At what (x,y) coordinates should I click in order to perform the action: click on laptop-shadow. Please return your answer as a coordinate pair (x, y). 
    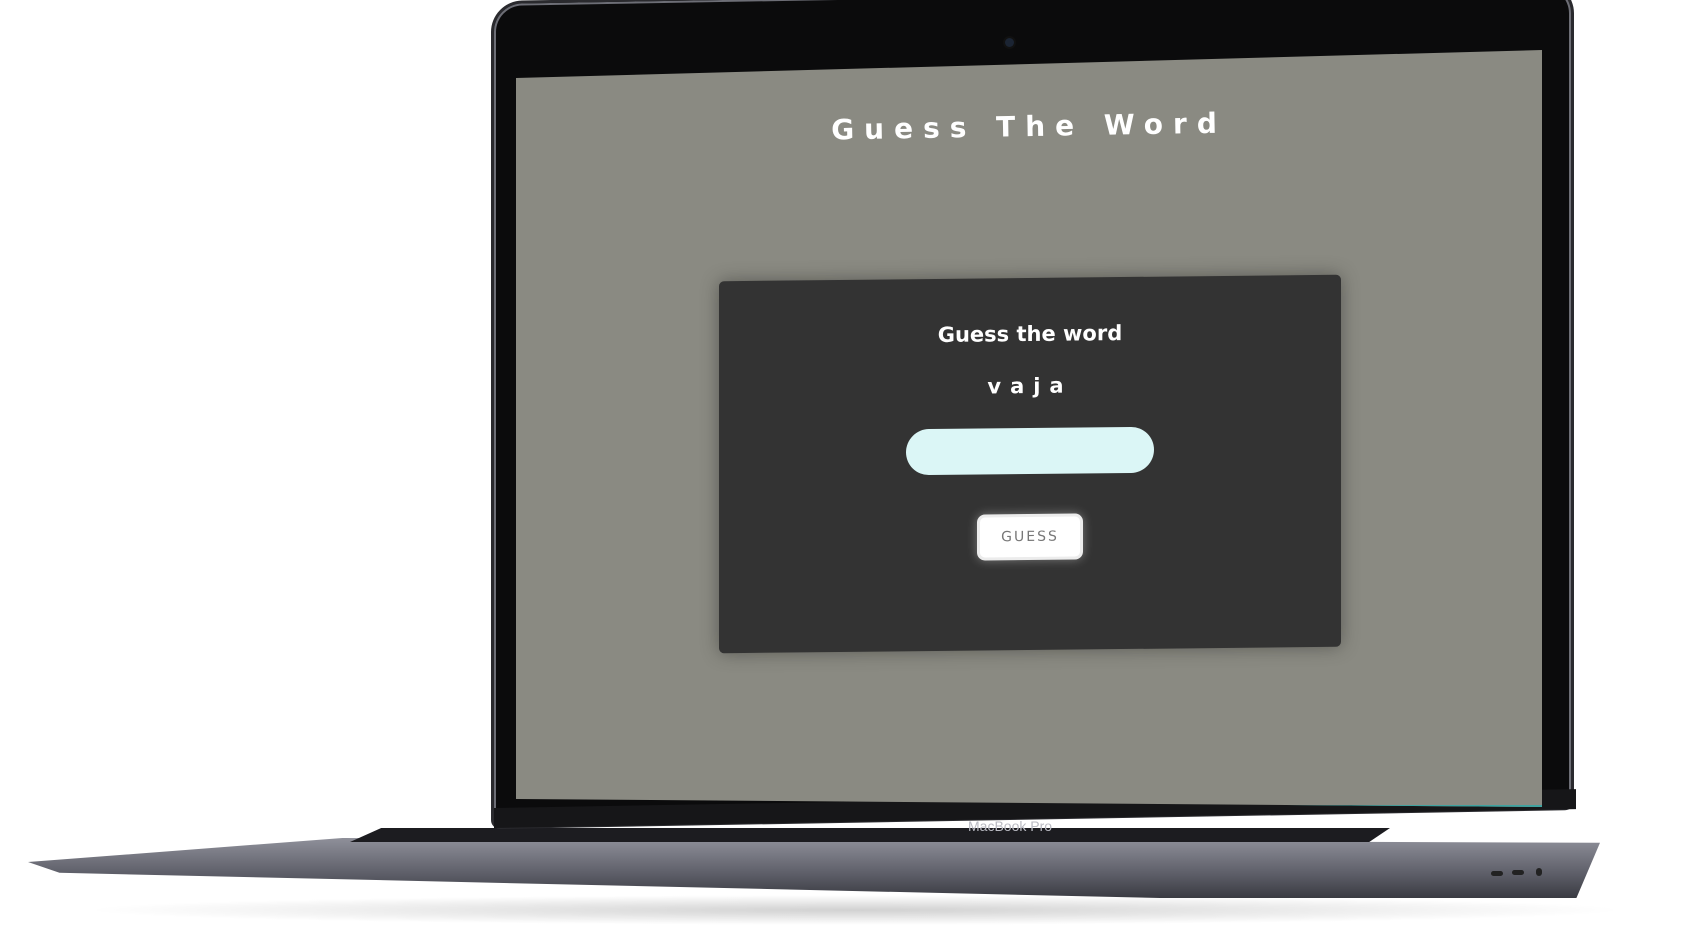
    Looking at the image, I should click on (855, 910).